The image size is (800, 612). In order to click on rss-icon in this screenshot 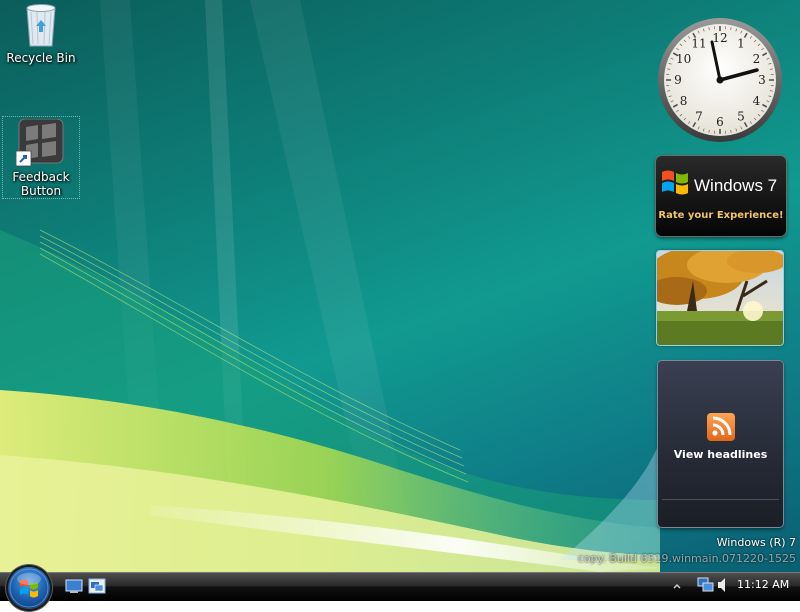, I will do `click(721, 427)`.